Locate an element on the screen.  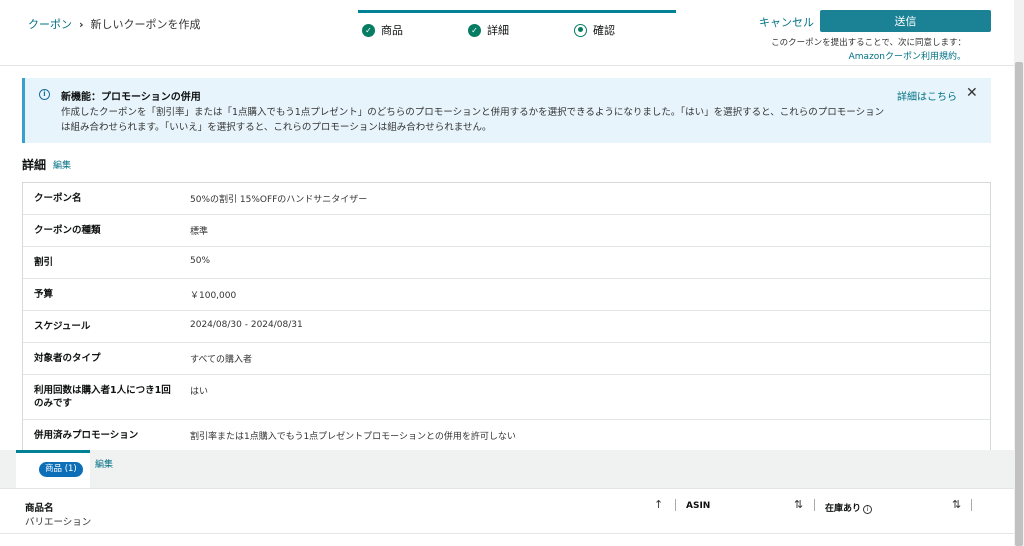
sort-ascending-icon: ↑ is located at coordinates (658, 504).